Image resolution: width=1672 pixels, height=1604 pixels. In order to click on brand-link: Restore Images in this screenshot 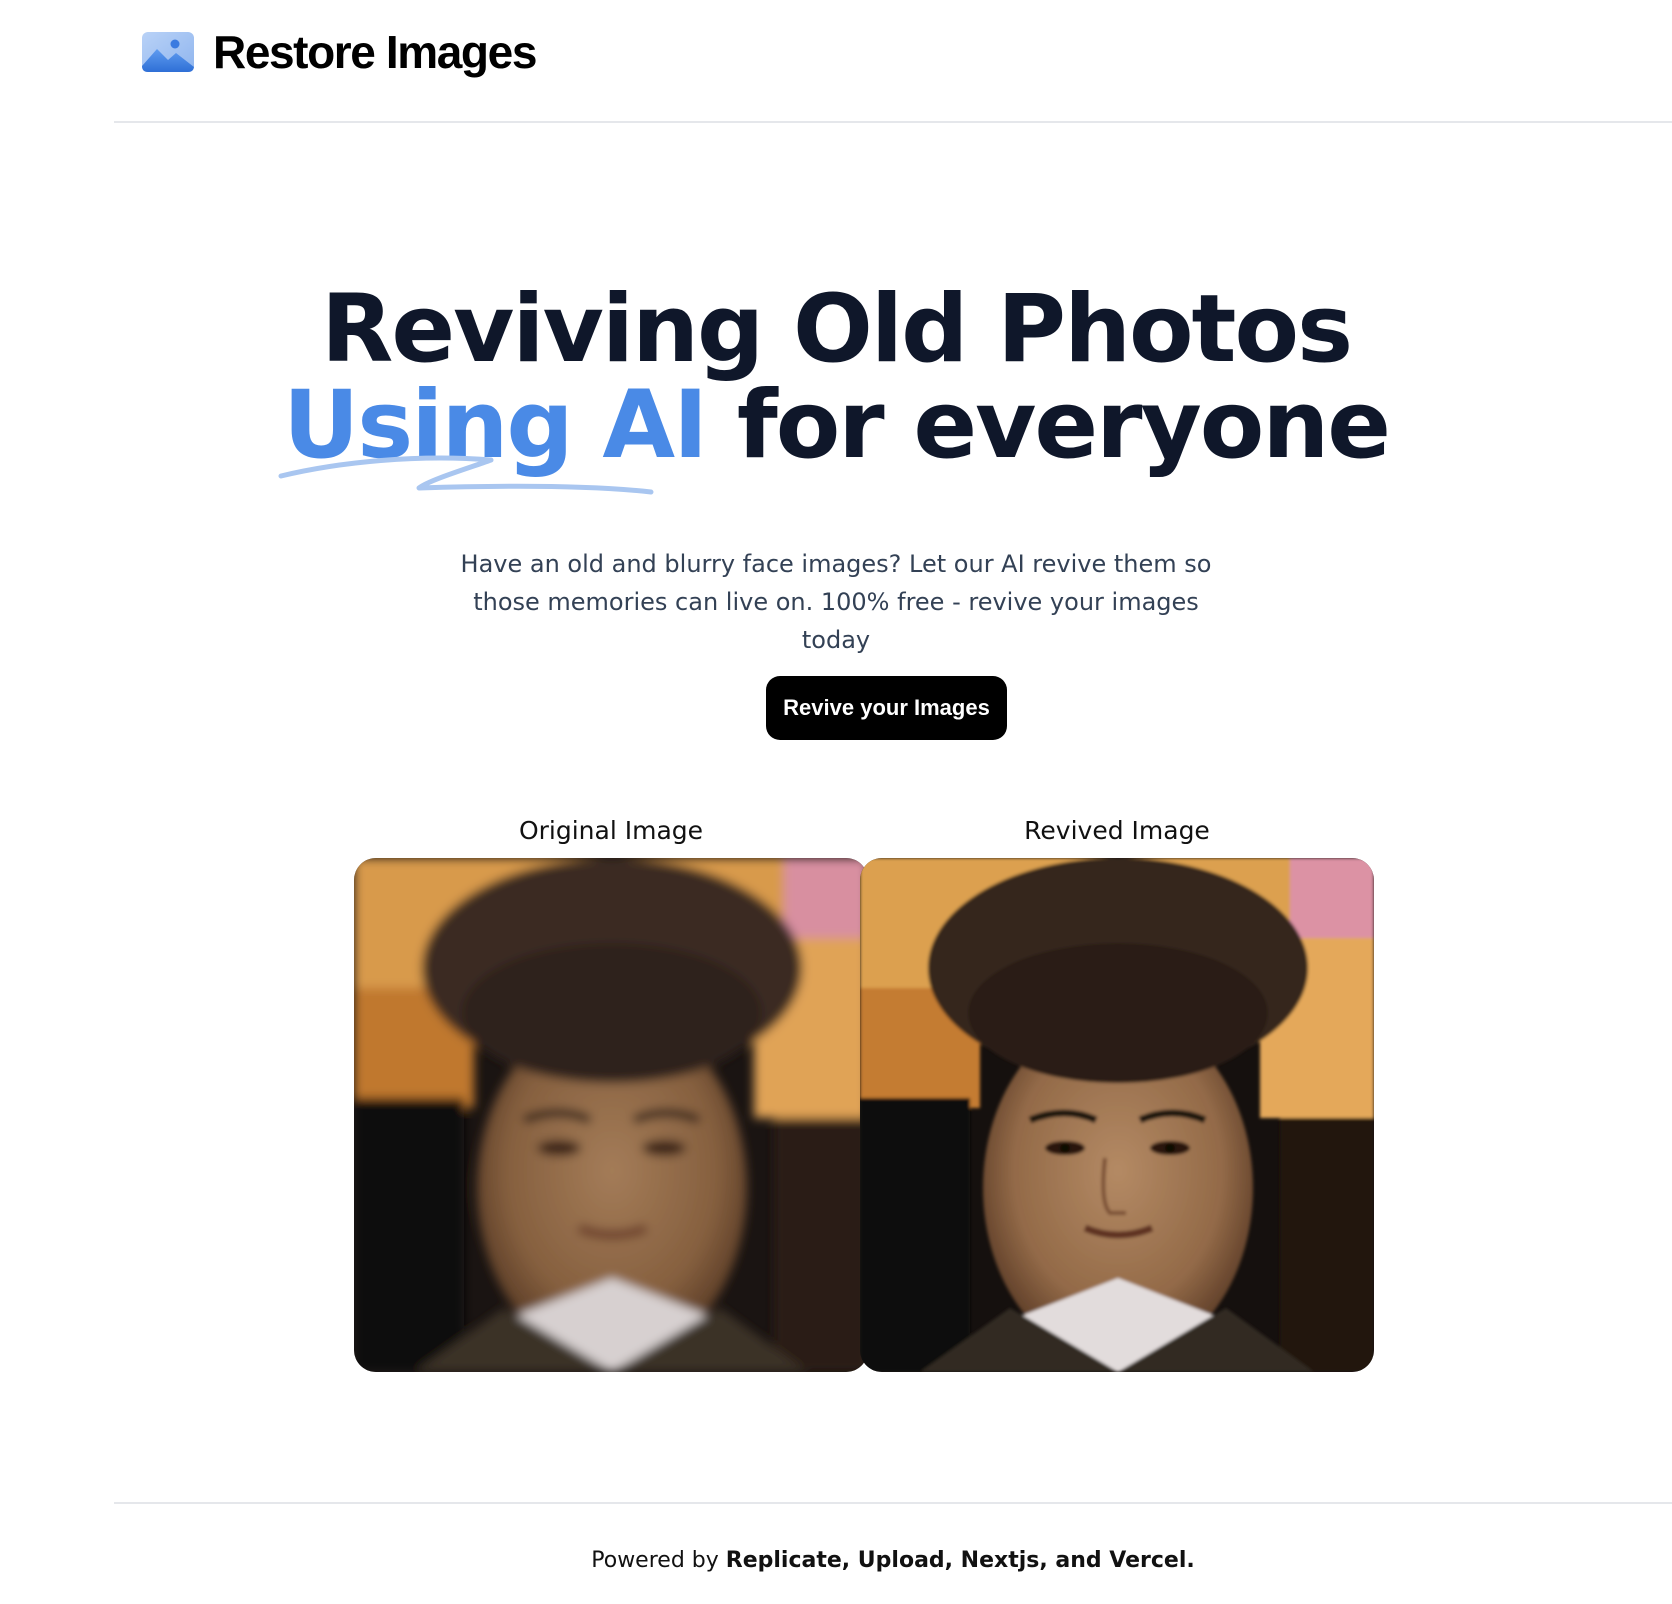, I will do `click(339, 52)`.